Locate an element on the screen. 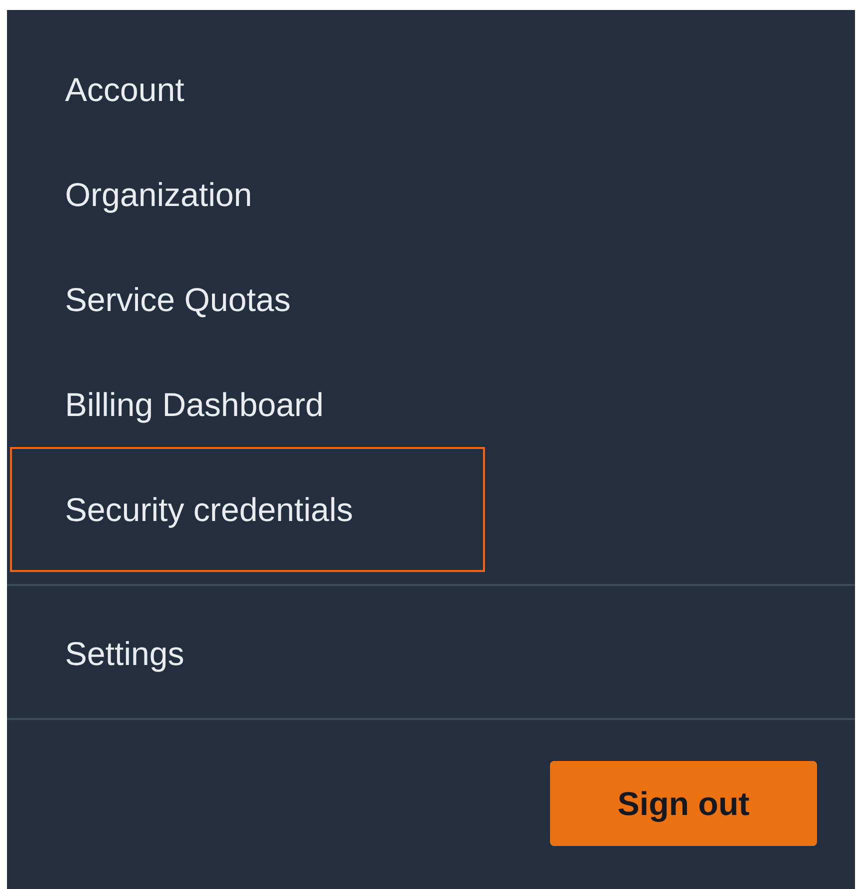 The height and width of the screenshot is (889, 857). menu-item: Settings is located at coordinates (247, 653).